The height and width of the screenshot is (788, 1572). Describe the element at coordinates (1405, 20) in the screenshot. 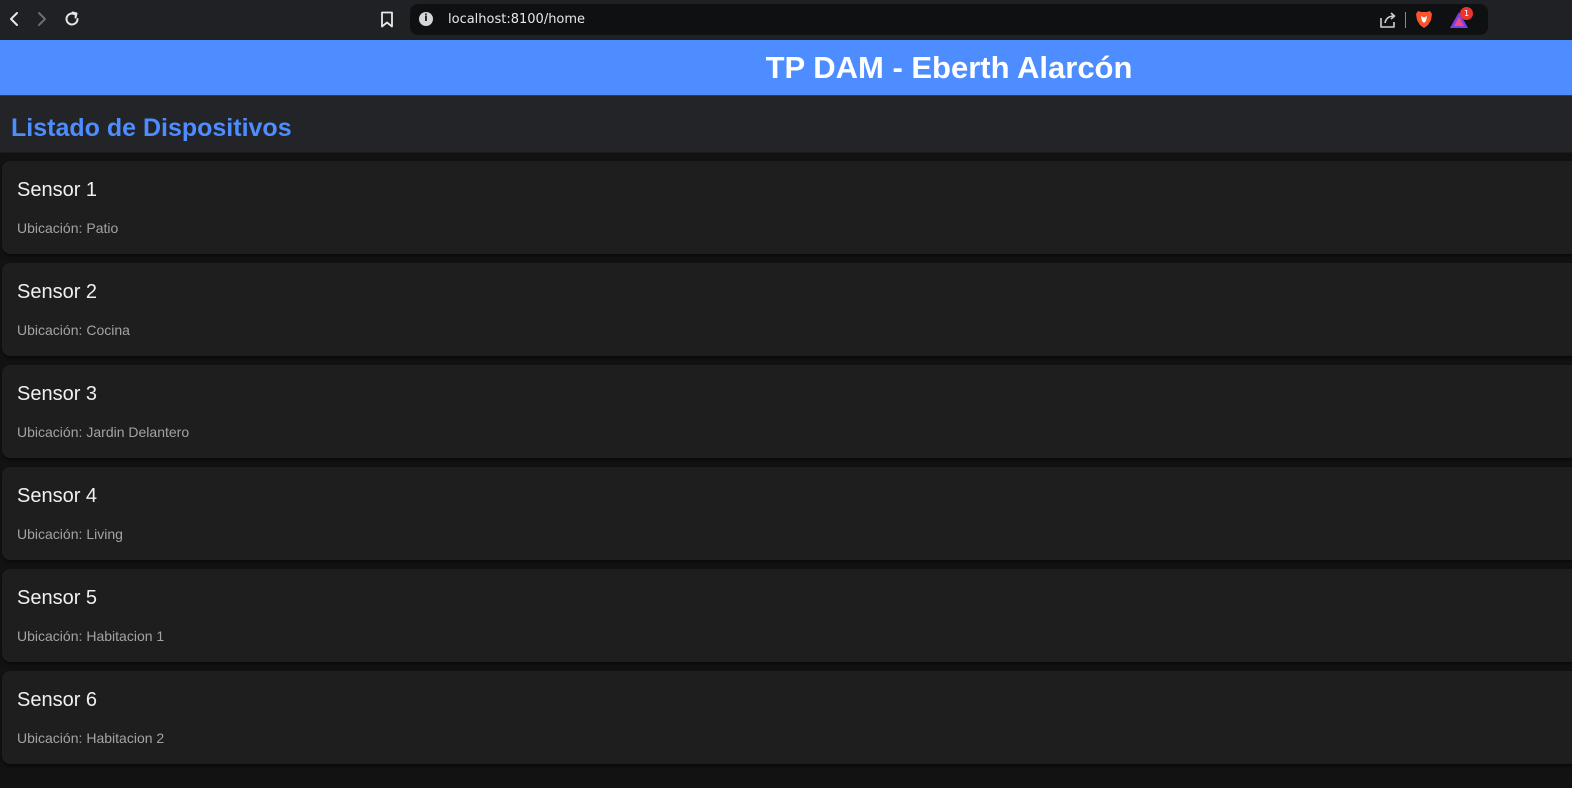

I see `url-divider` at that location.